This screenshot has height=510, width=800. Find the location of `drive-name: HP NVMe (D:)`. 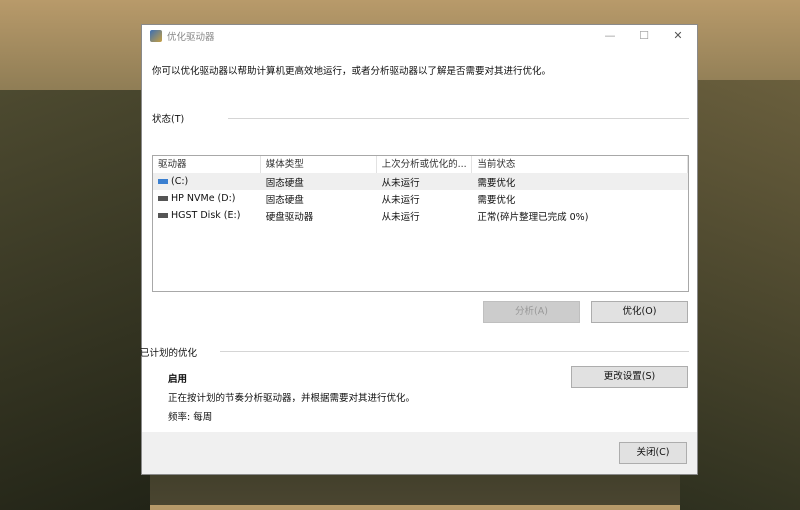

drive-name: HP NVMe (D:) is located at coordinates (203, 198).